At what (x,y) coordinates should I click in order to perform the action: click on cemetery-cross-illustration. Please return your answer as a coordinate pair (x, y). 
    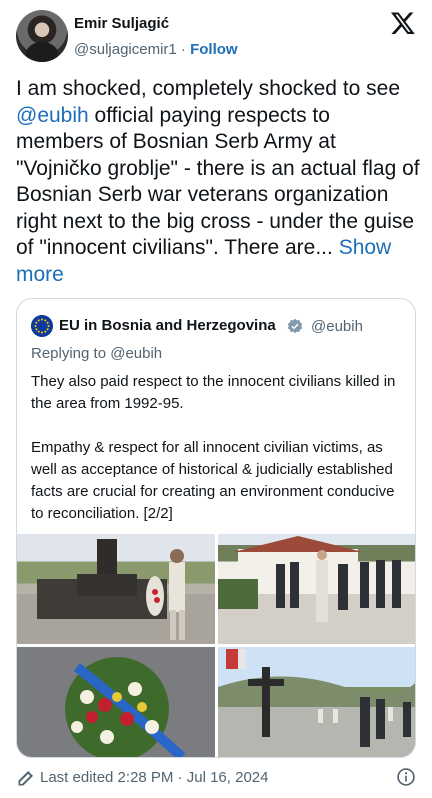
    Looking at the image, I should click on (316, 702).